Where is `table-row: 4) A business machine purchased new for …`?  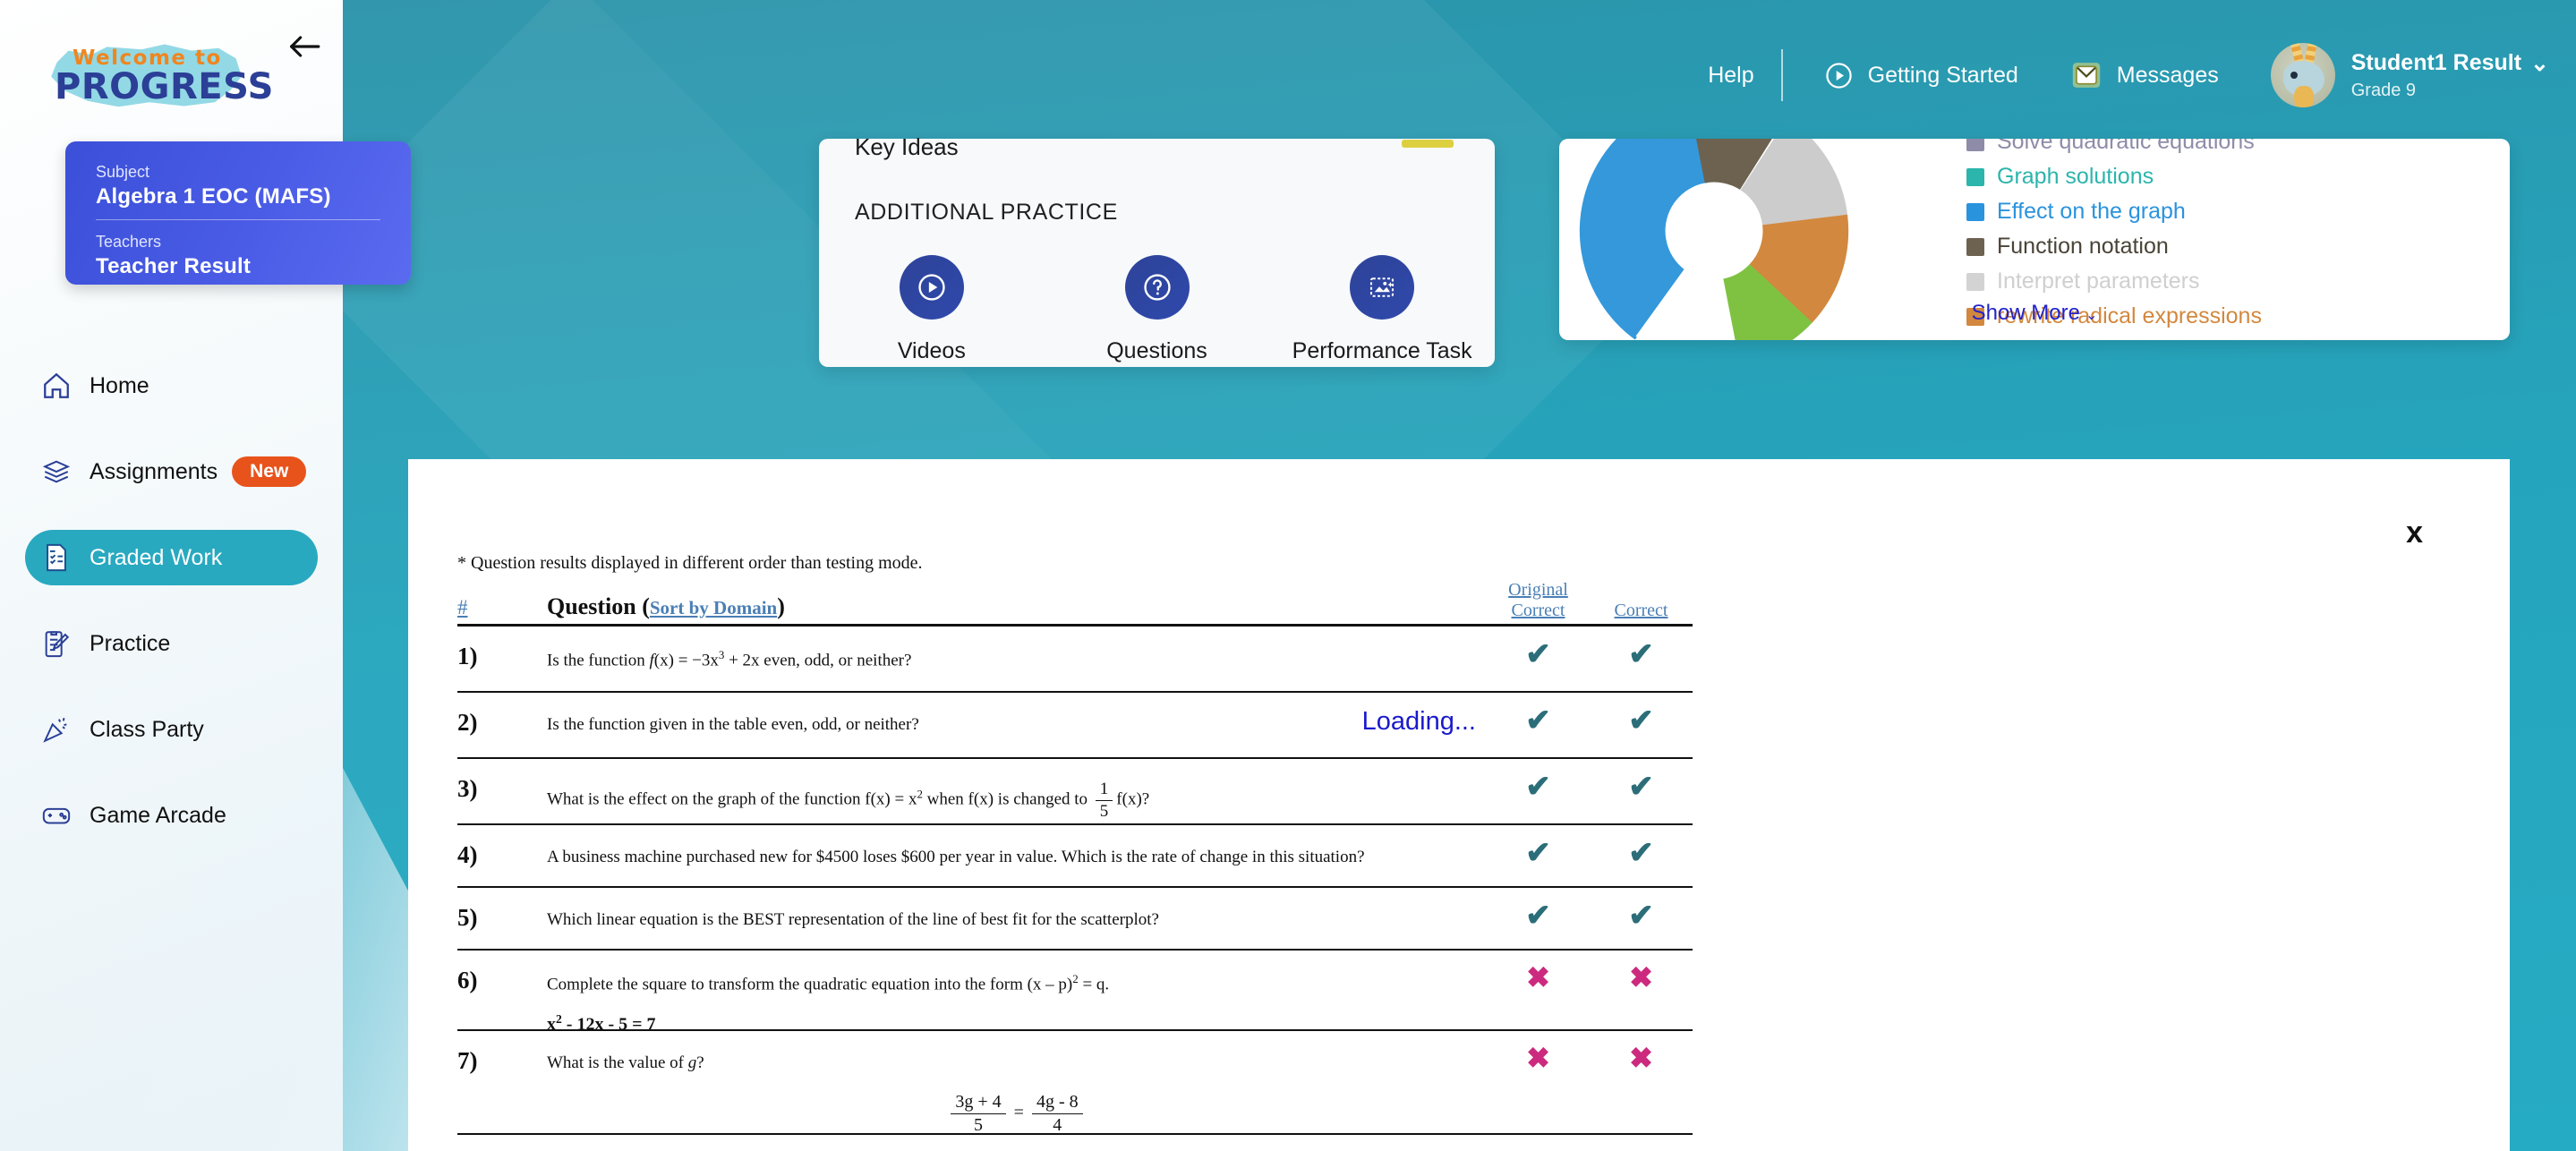 table-row: 4) A business machine purchased new for … is located at coordinates (1075, 855).